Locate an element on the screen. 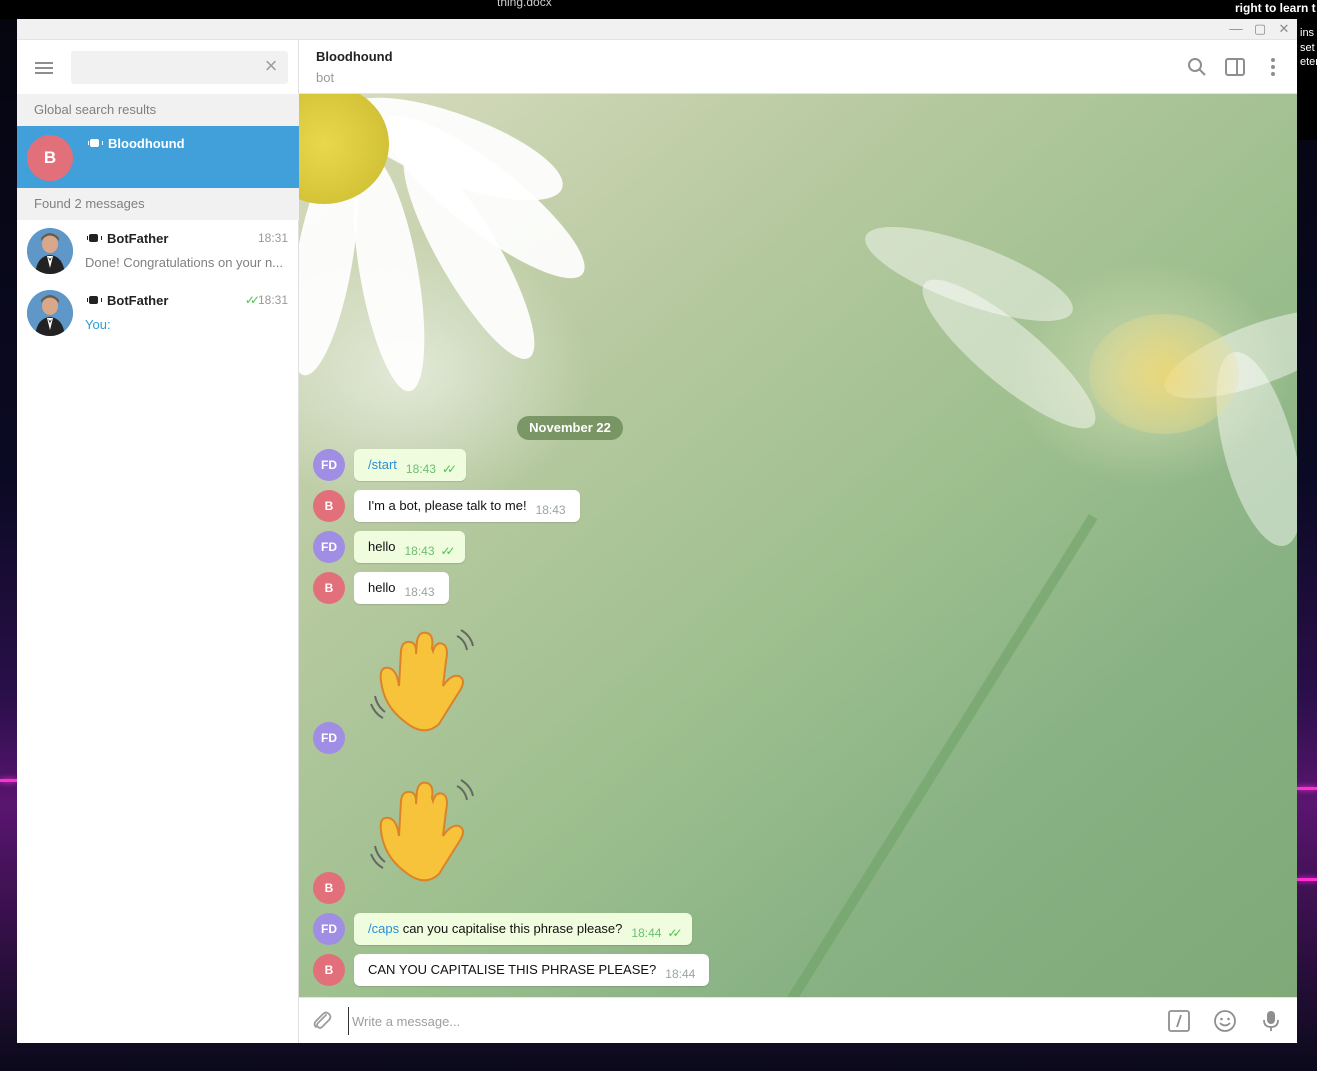 The image size is (1317, 1071). date-separator: November 22 is located at coordinates (570, 428).